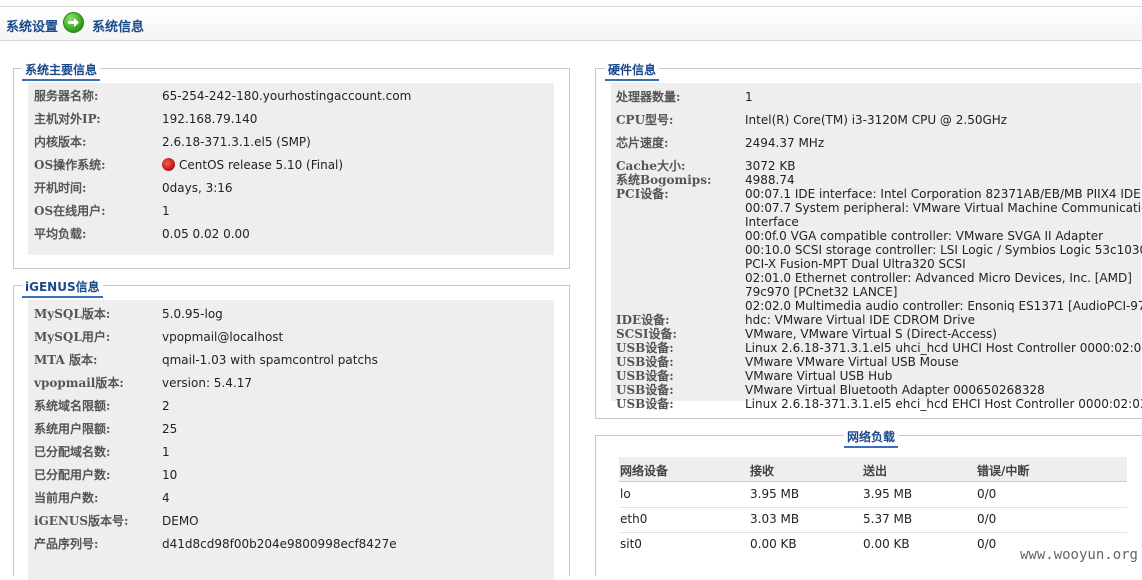 The image size is (1142, 580). What do you see at coordinates (81, 521) in the screenshot?
I see `row-label: iGENUS版本号:` at bounding box center [81, 521].